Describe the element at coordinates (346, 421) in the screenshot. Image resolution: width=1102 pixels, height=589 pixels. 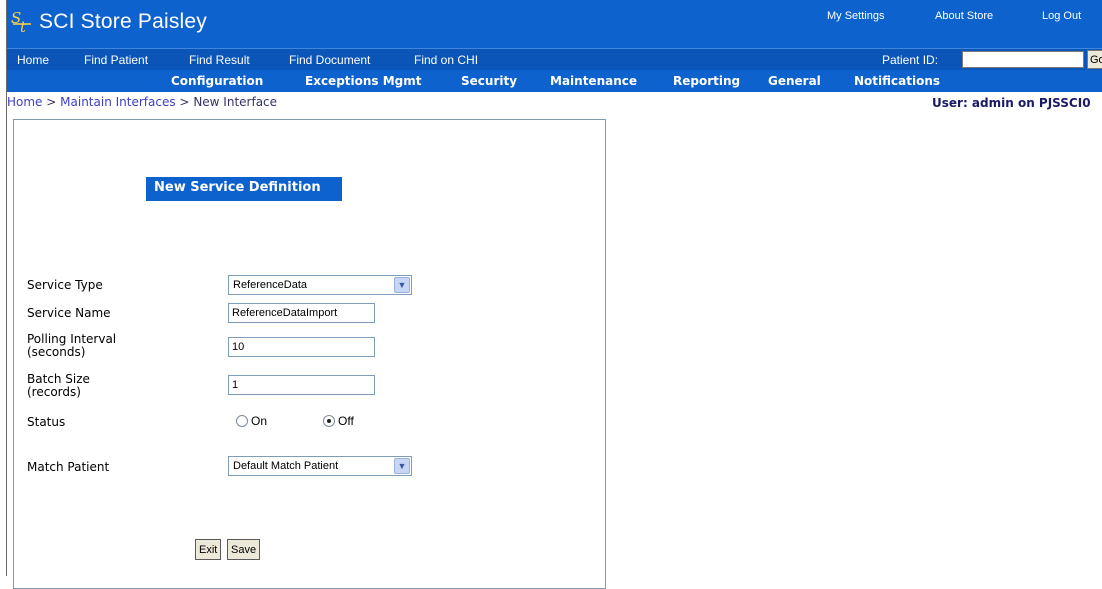
I see `status-off-label: Off` at that location.